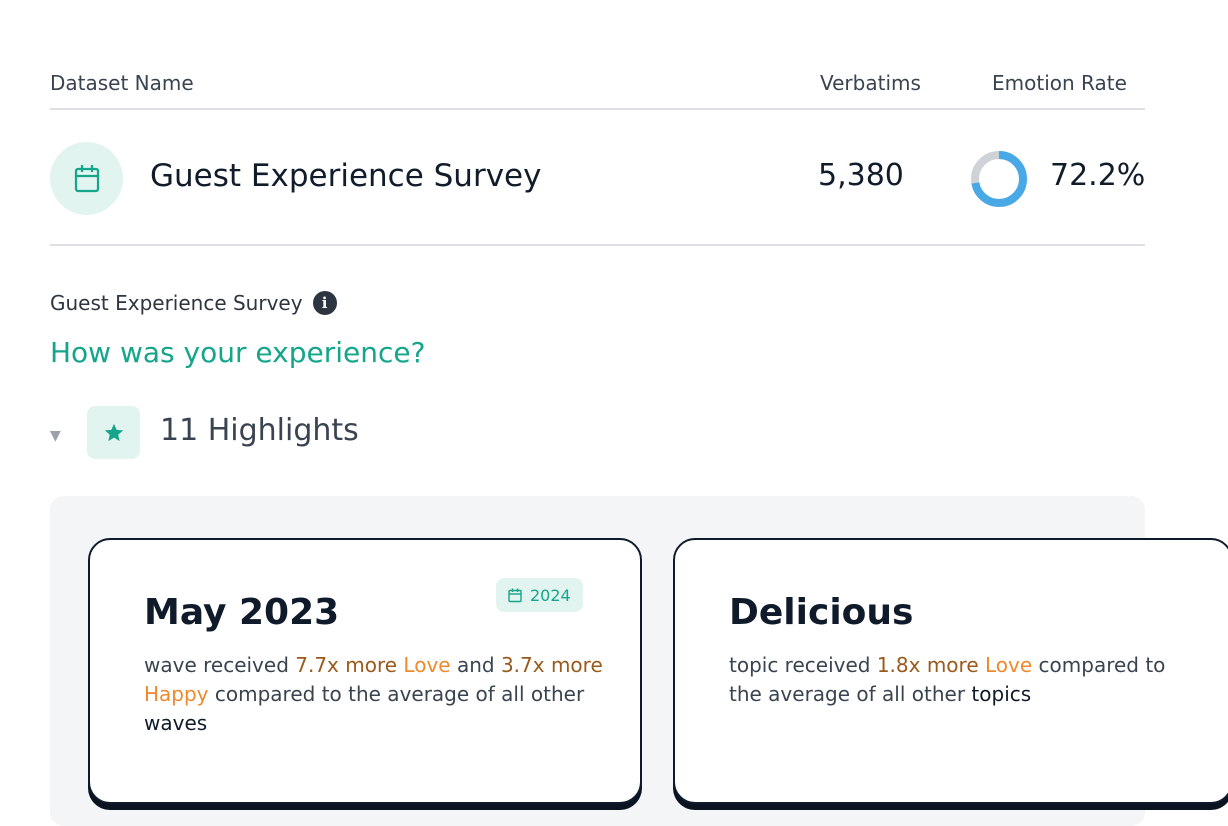 The width and height of the screenshot is (1228, 826). Describe the element at coordinates (55, 436) in the screenshot. I see `caret-down-icon: ▼` at that location.